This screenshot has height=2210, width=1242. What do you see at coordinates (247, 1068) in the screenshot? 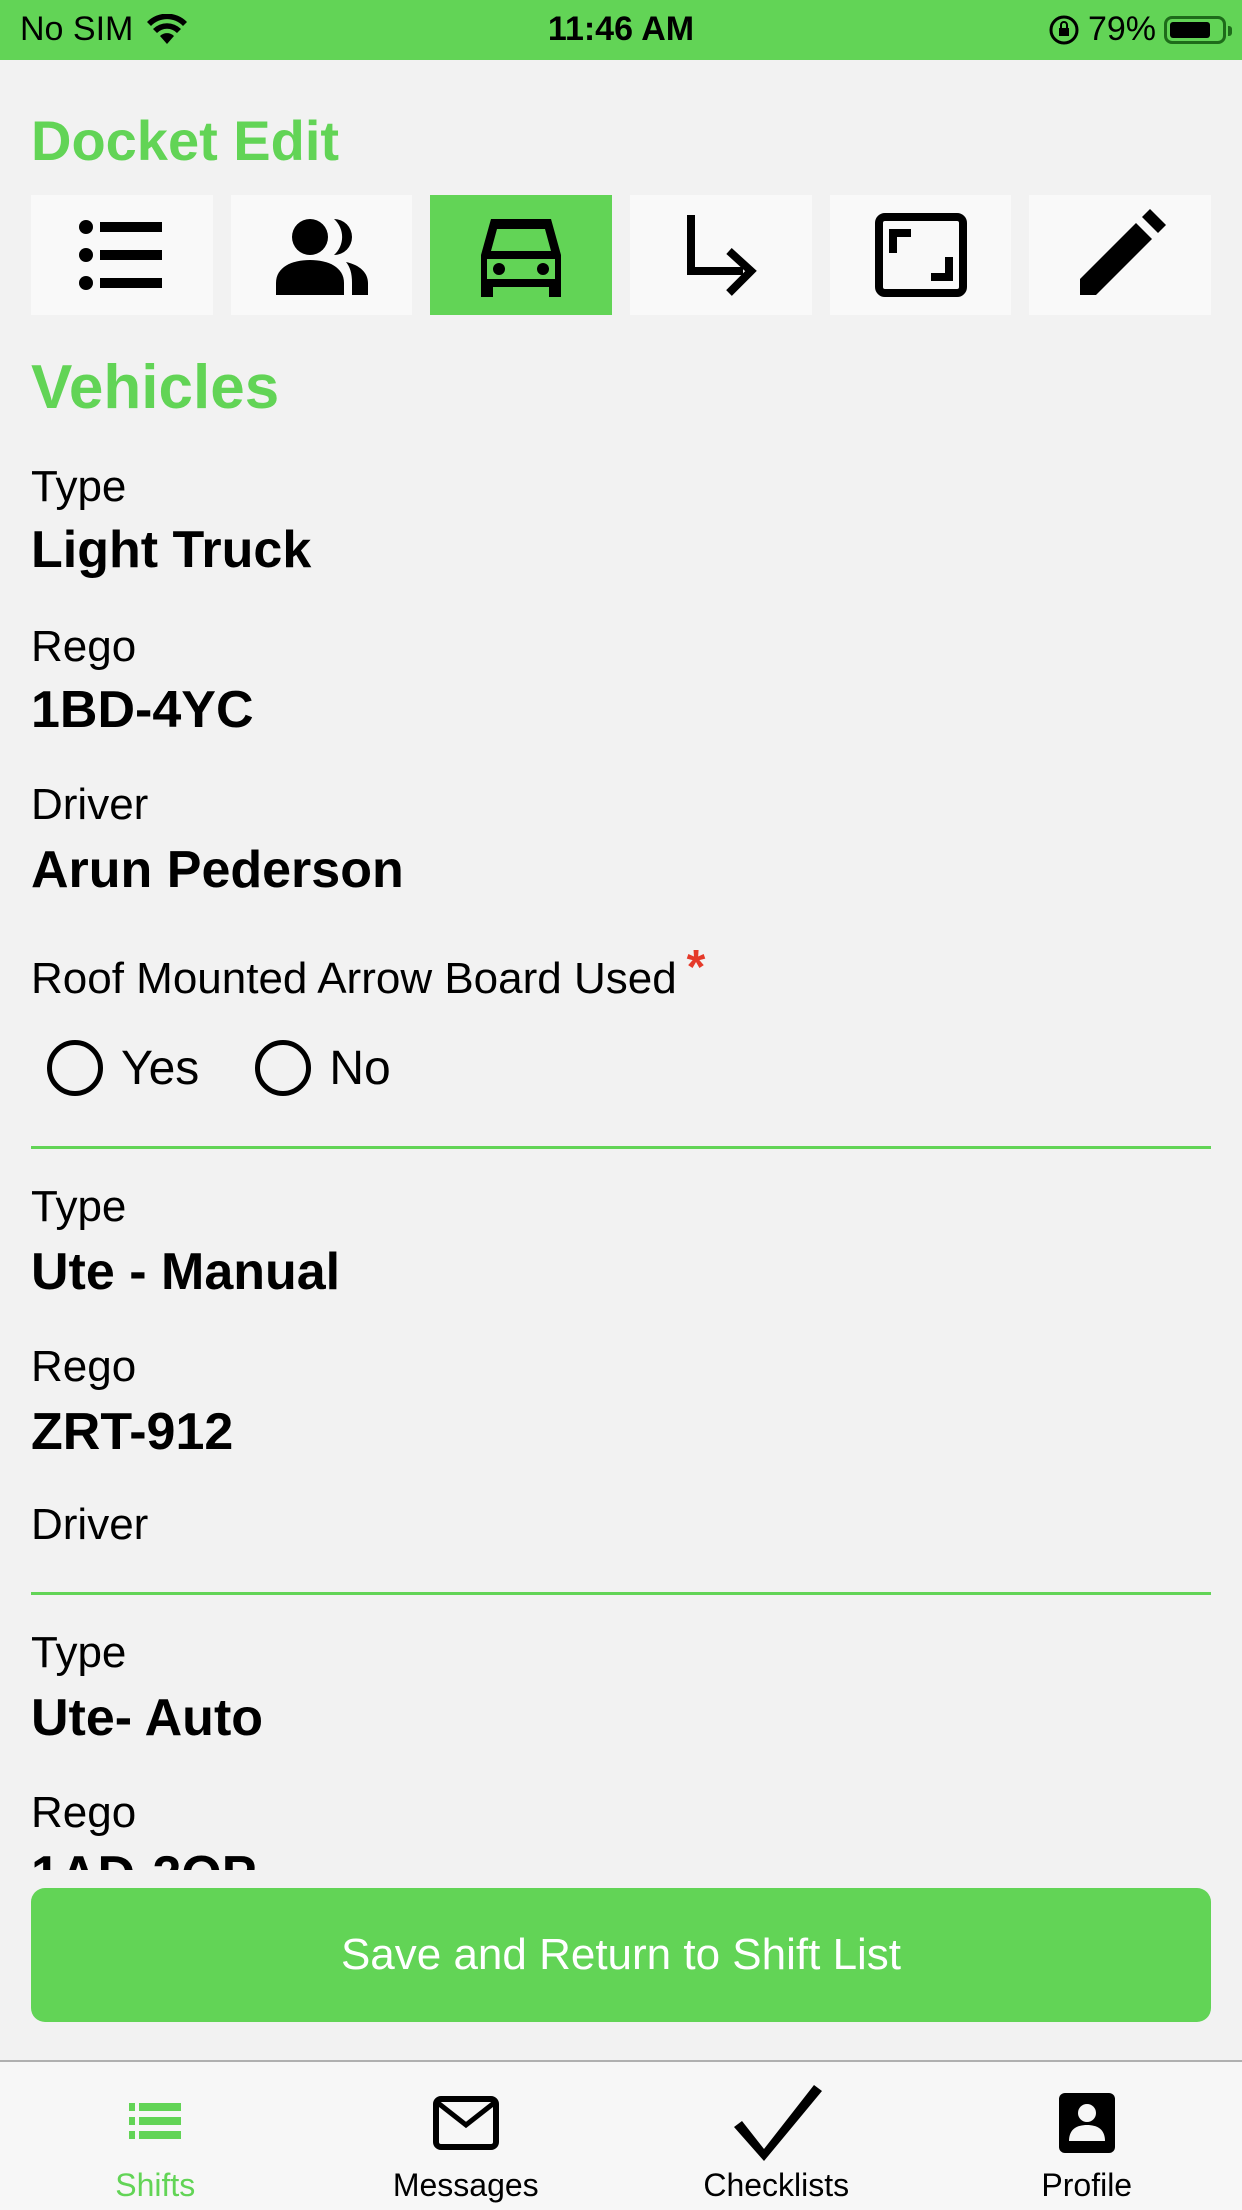
I see `arrow-board-radio-group: Yes No` at bounding box center [247, 1068].